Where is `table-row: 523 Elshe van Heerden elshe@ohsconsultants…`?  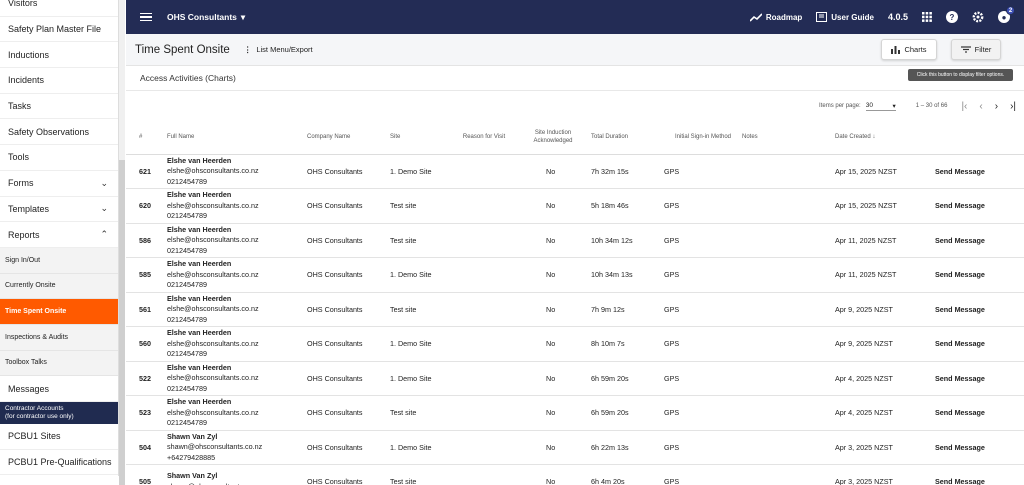 table-row: 523 Elshe van Heerden elshe@ohsconsultants… is located at coordinates (575, 413).